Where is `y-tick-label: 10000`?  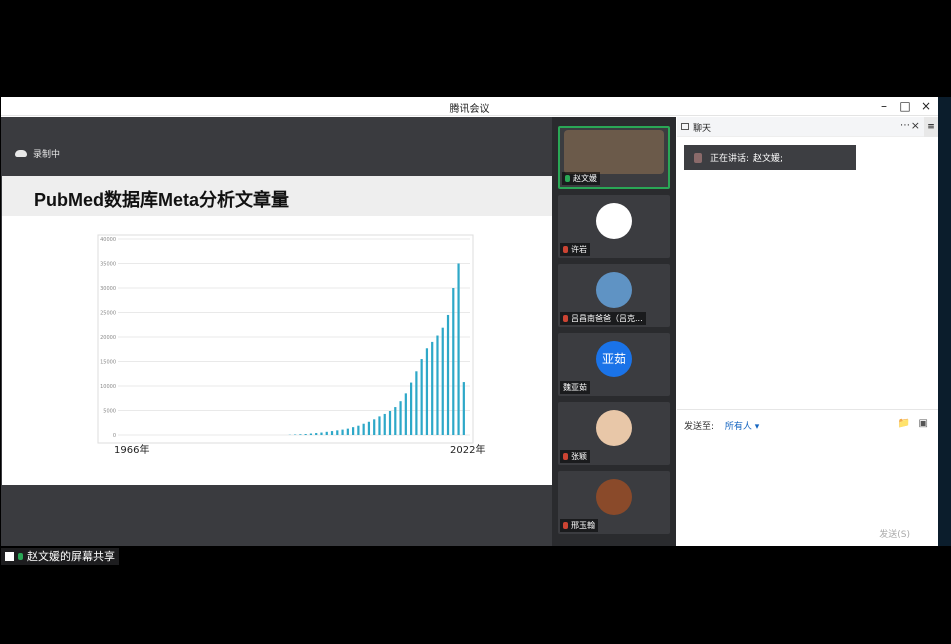
y-tick-label: 10000 is located at coordinates (108, 387).